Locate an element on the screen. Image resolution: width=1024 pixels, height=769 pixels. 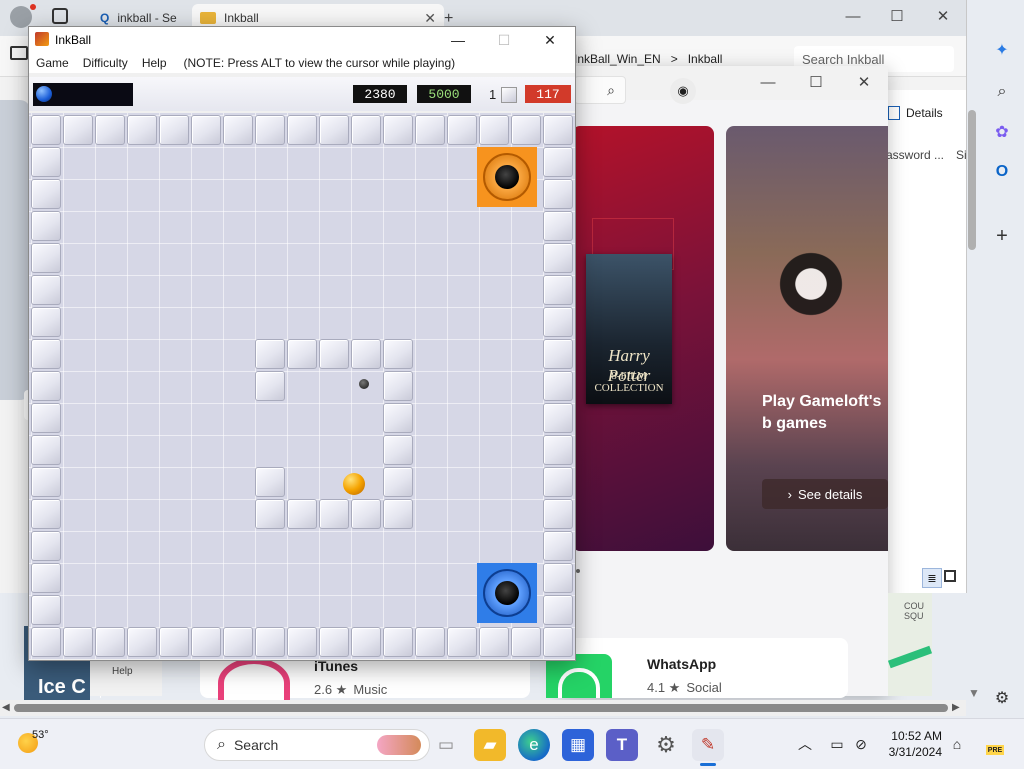
store-minimize-button: — is located at coordinates (768, 82).